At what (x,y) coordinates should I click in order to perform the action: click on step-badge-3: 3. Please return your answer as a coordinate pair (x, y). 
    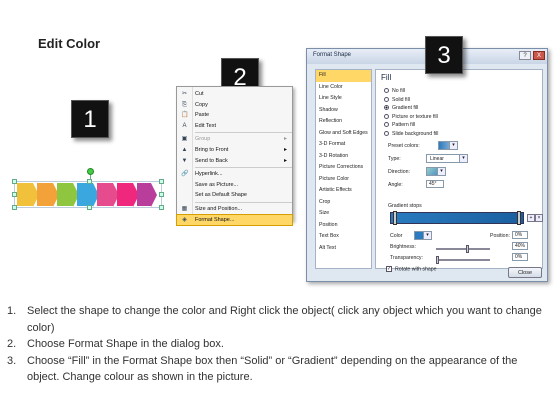
    Looking at the image, I should click on (444, 55).